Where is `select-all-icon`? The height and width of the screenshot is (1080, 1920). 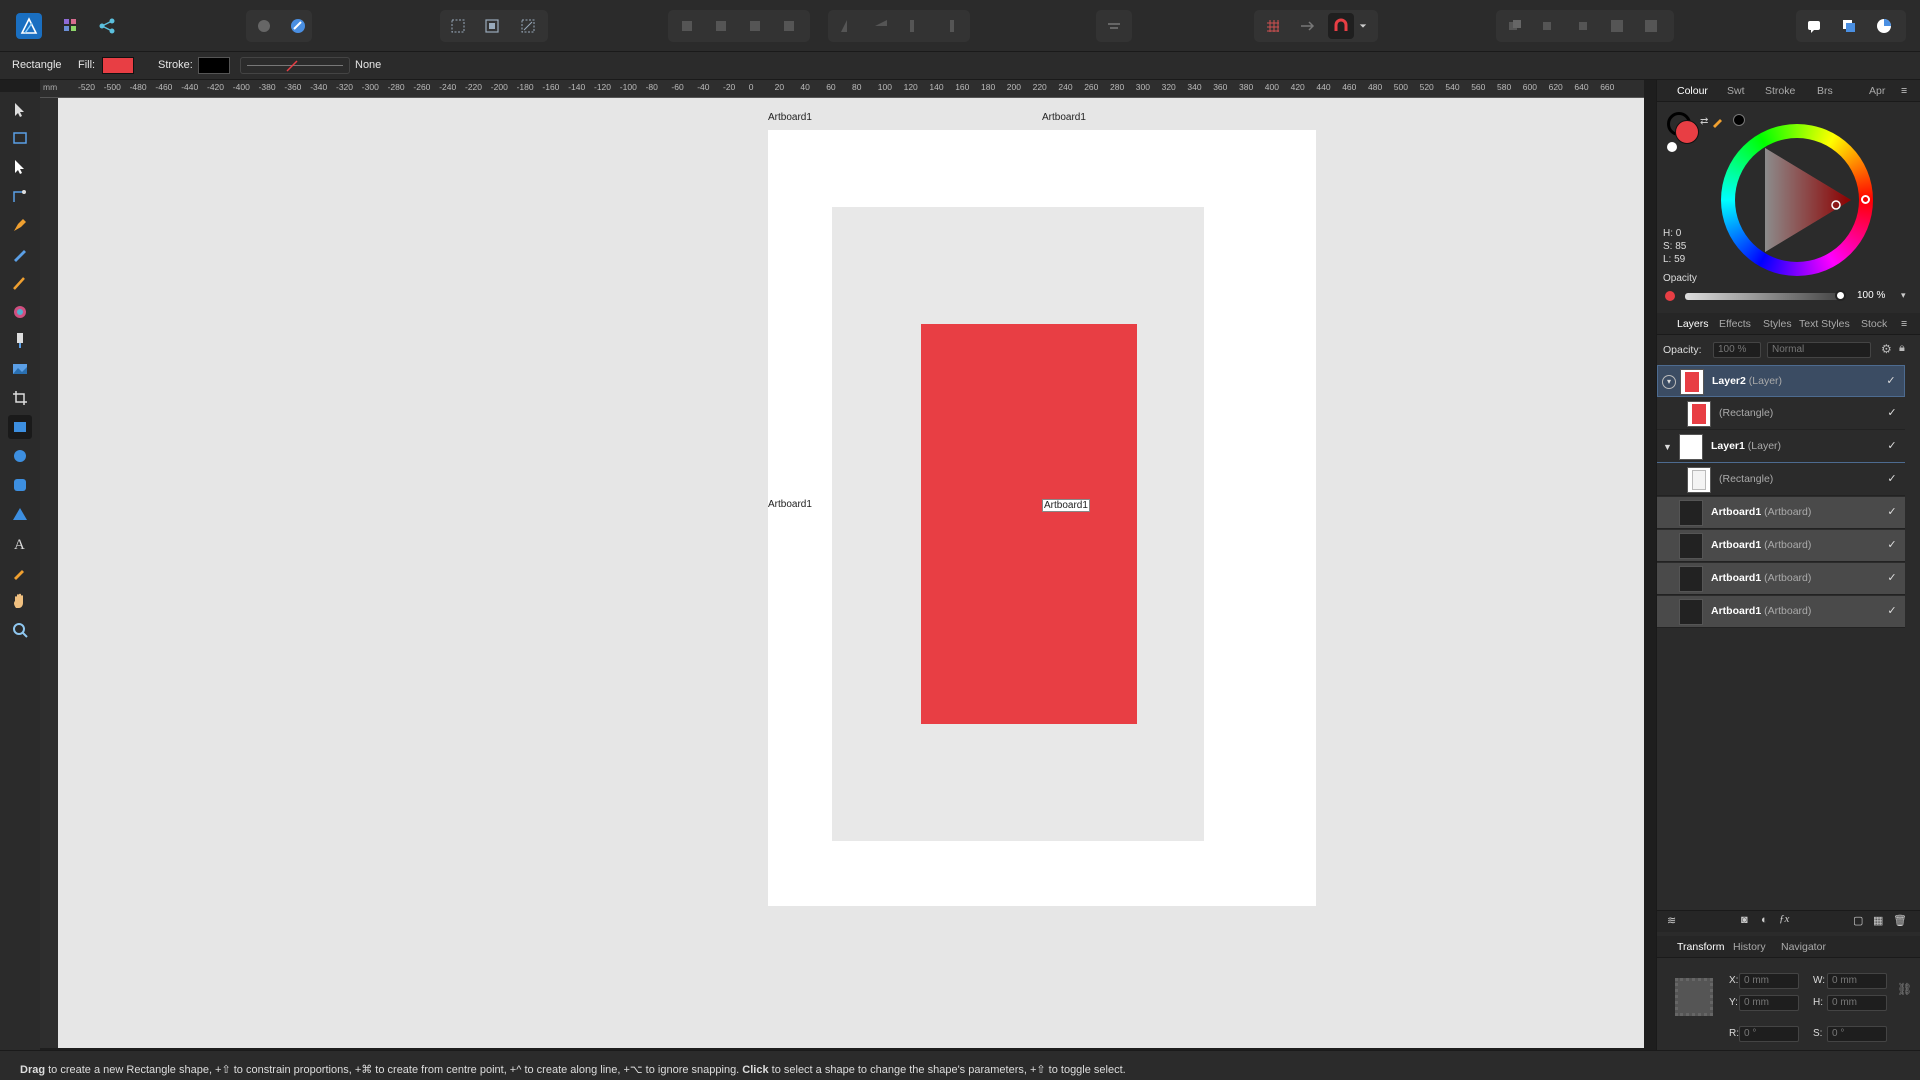 select-all-icon is located at coordinates (458, 26).